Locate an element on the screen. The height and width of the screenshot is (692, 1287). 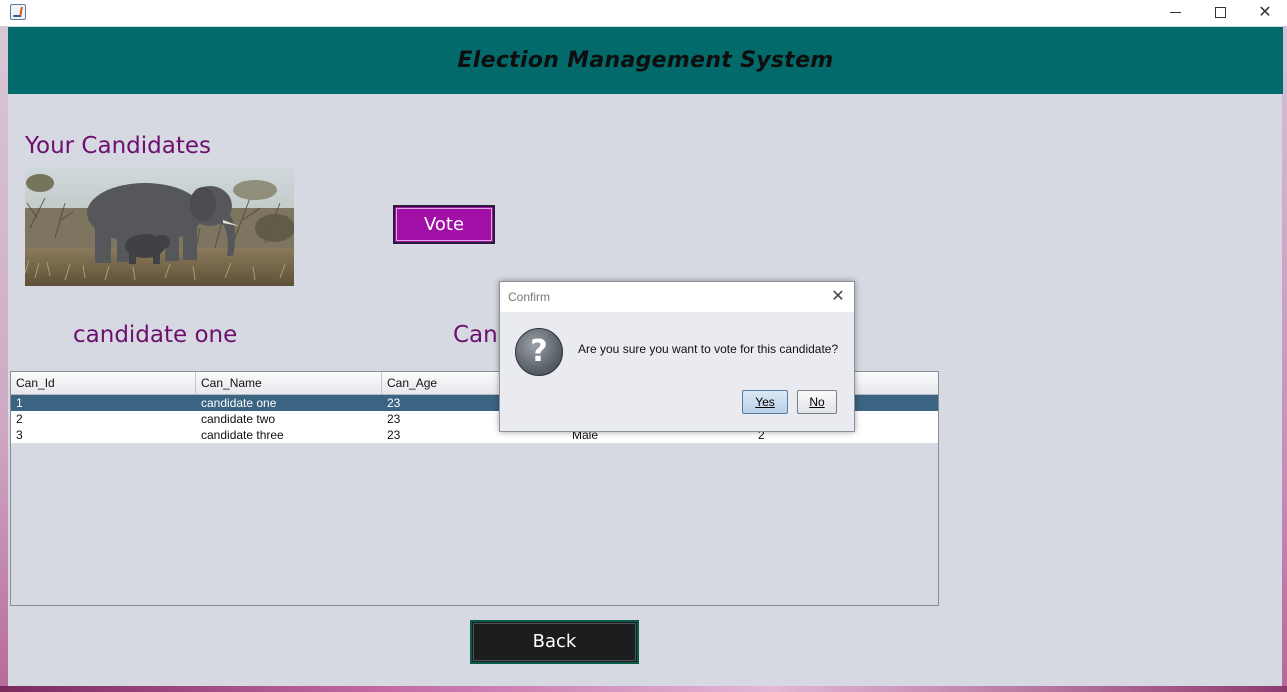
column-header-can-id: Can_Id is located at coordinates (103, 383).